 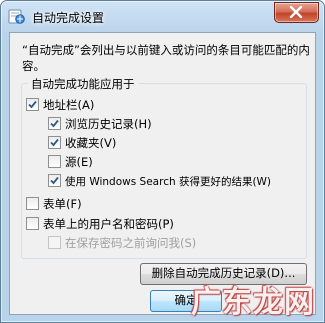 I want to click on checkbox-usernames-passwords: 表单上的用户名和密码(P), so click(x=100, y=225).